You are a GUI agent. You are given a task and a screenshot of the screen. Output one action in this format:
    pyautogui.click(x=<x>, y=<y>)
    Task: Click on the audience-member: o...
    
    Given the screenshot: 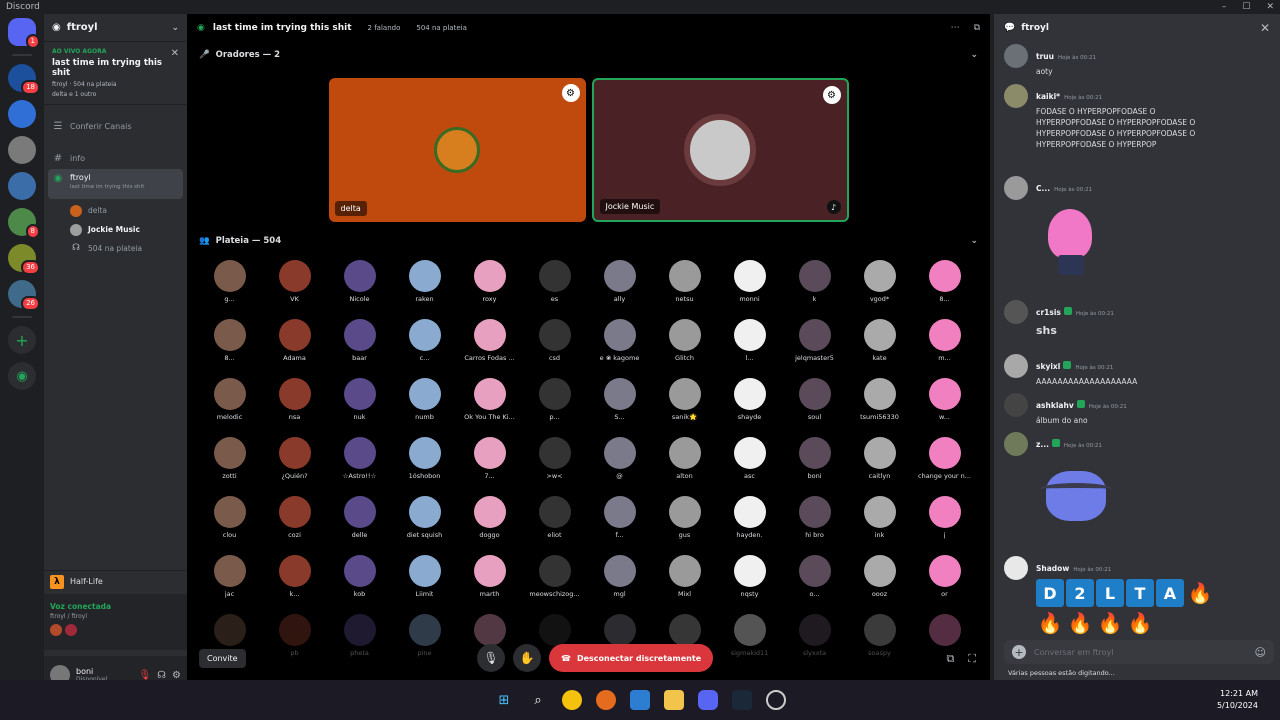 What is the action you would take?
    pyautogui.click(x=814, y=578)
    